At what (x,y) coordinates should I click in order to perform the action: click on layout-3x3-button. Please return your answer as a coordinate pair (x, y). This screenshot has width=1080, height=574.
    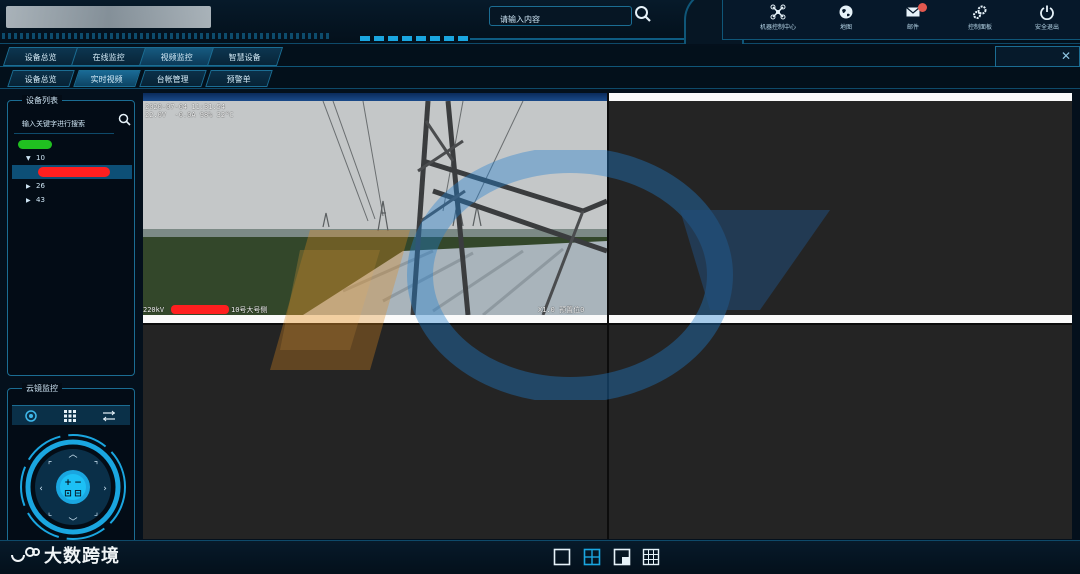
    Looking at the image, I should click on (652, 558).